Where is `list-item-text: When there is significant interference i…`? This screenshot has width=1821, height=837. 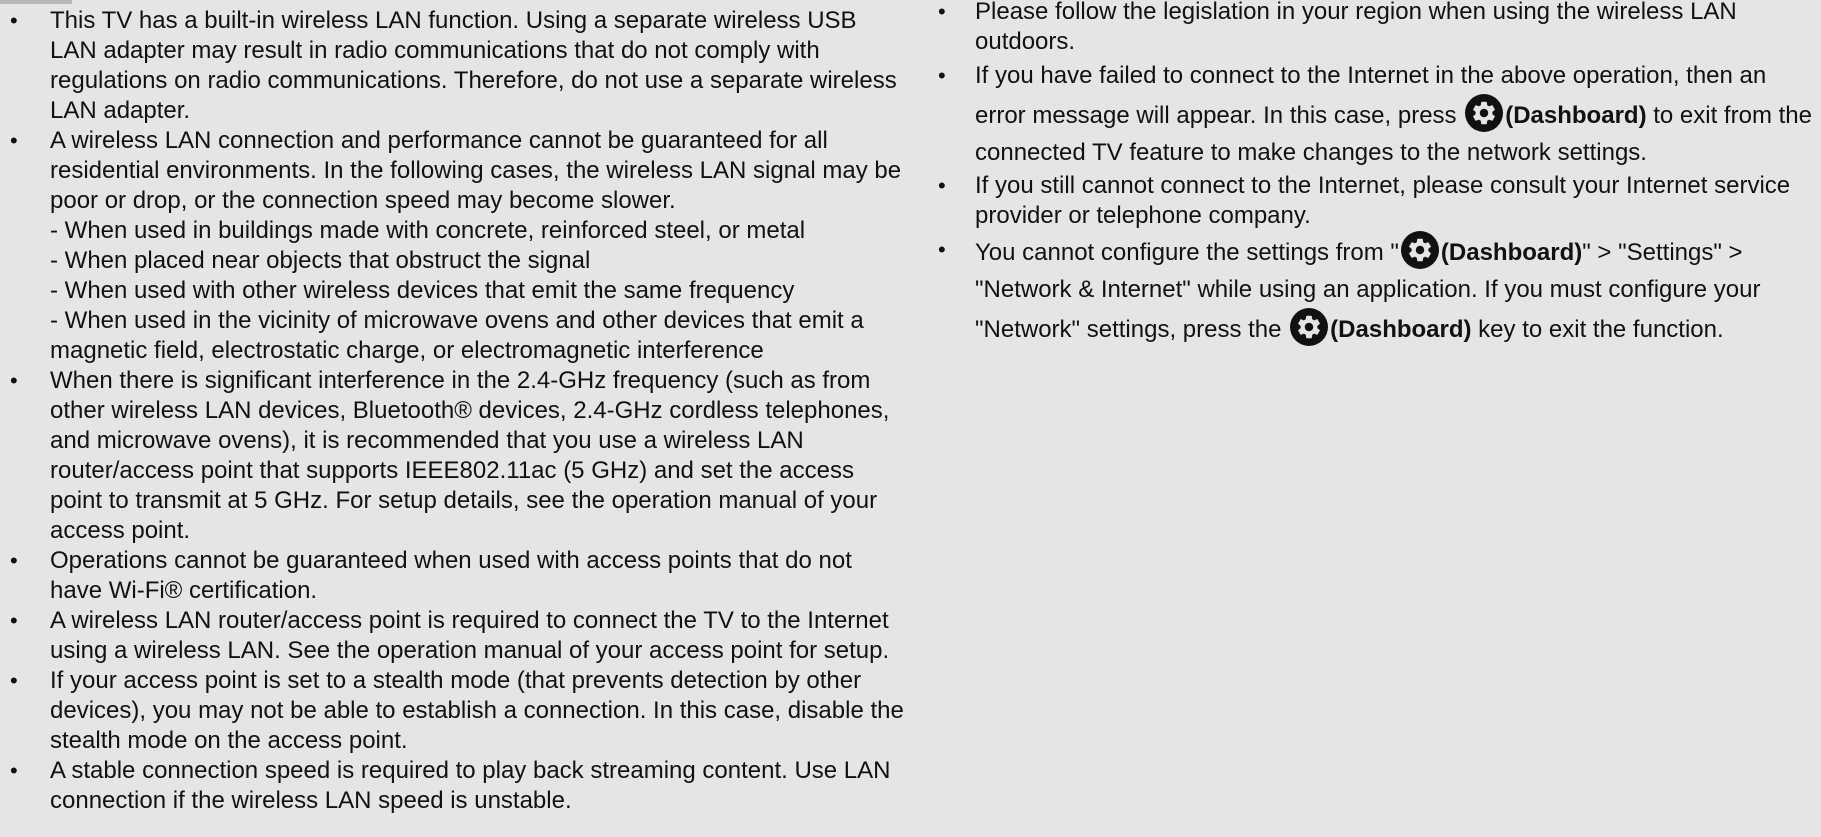
list-item-text: When there is significant interference i… is located at coordinates (470, 455).